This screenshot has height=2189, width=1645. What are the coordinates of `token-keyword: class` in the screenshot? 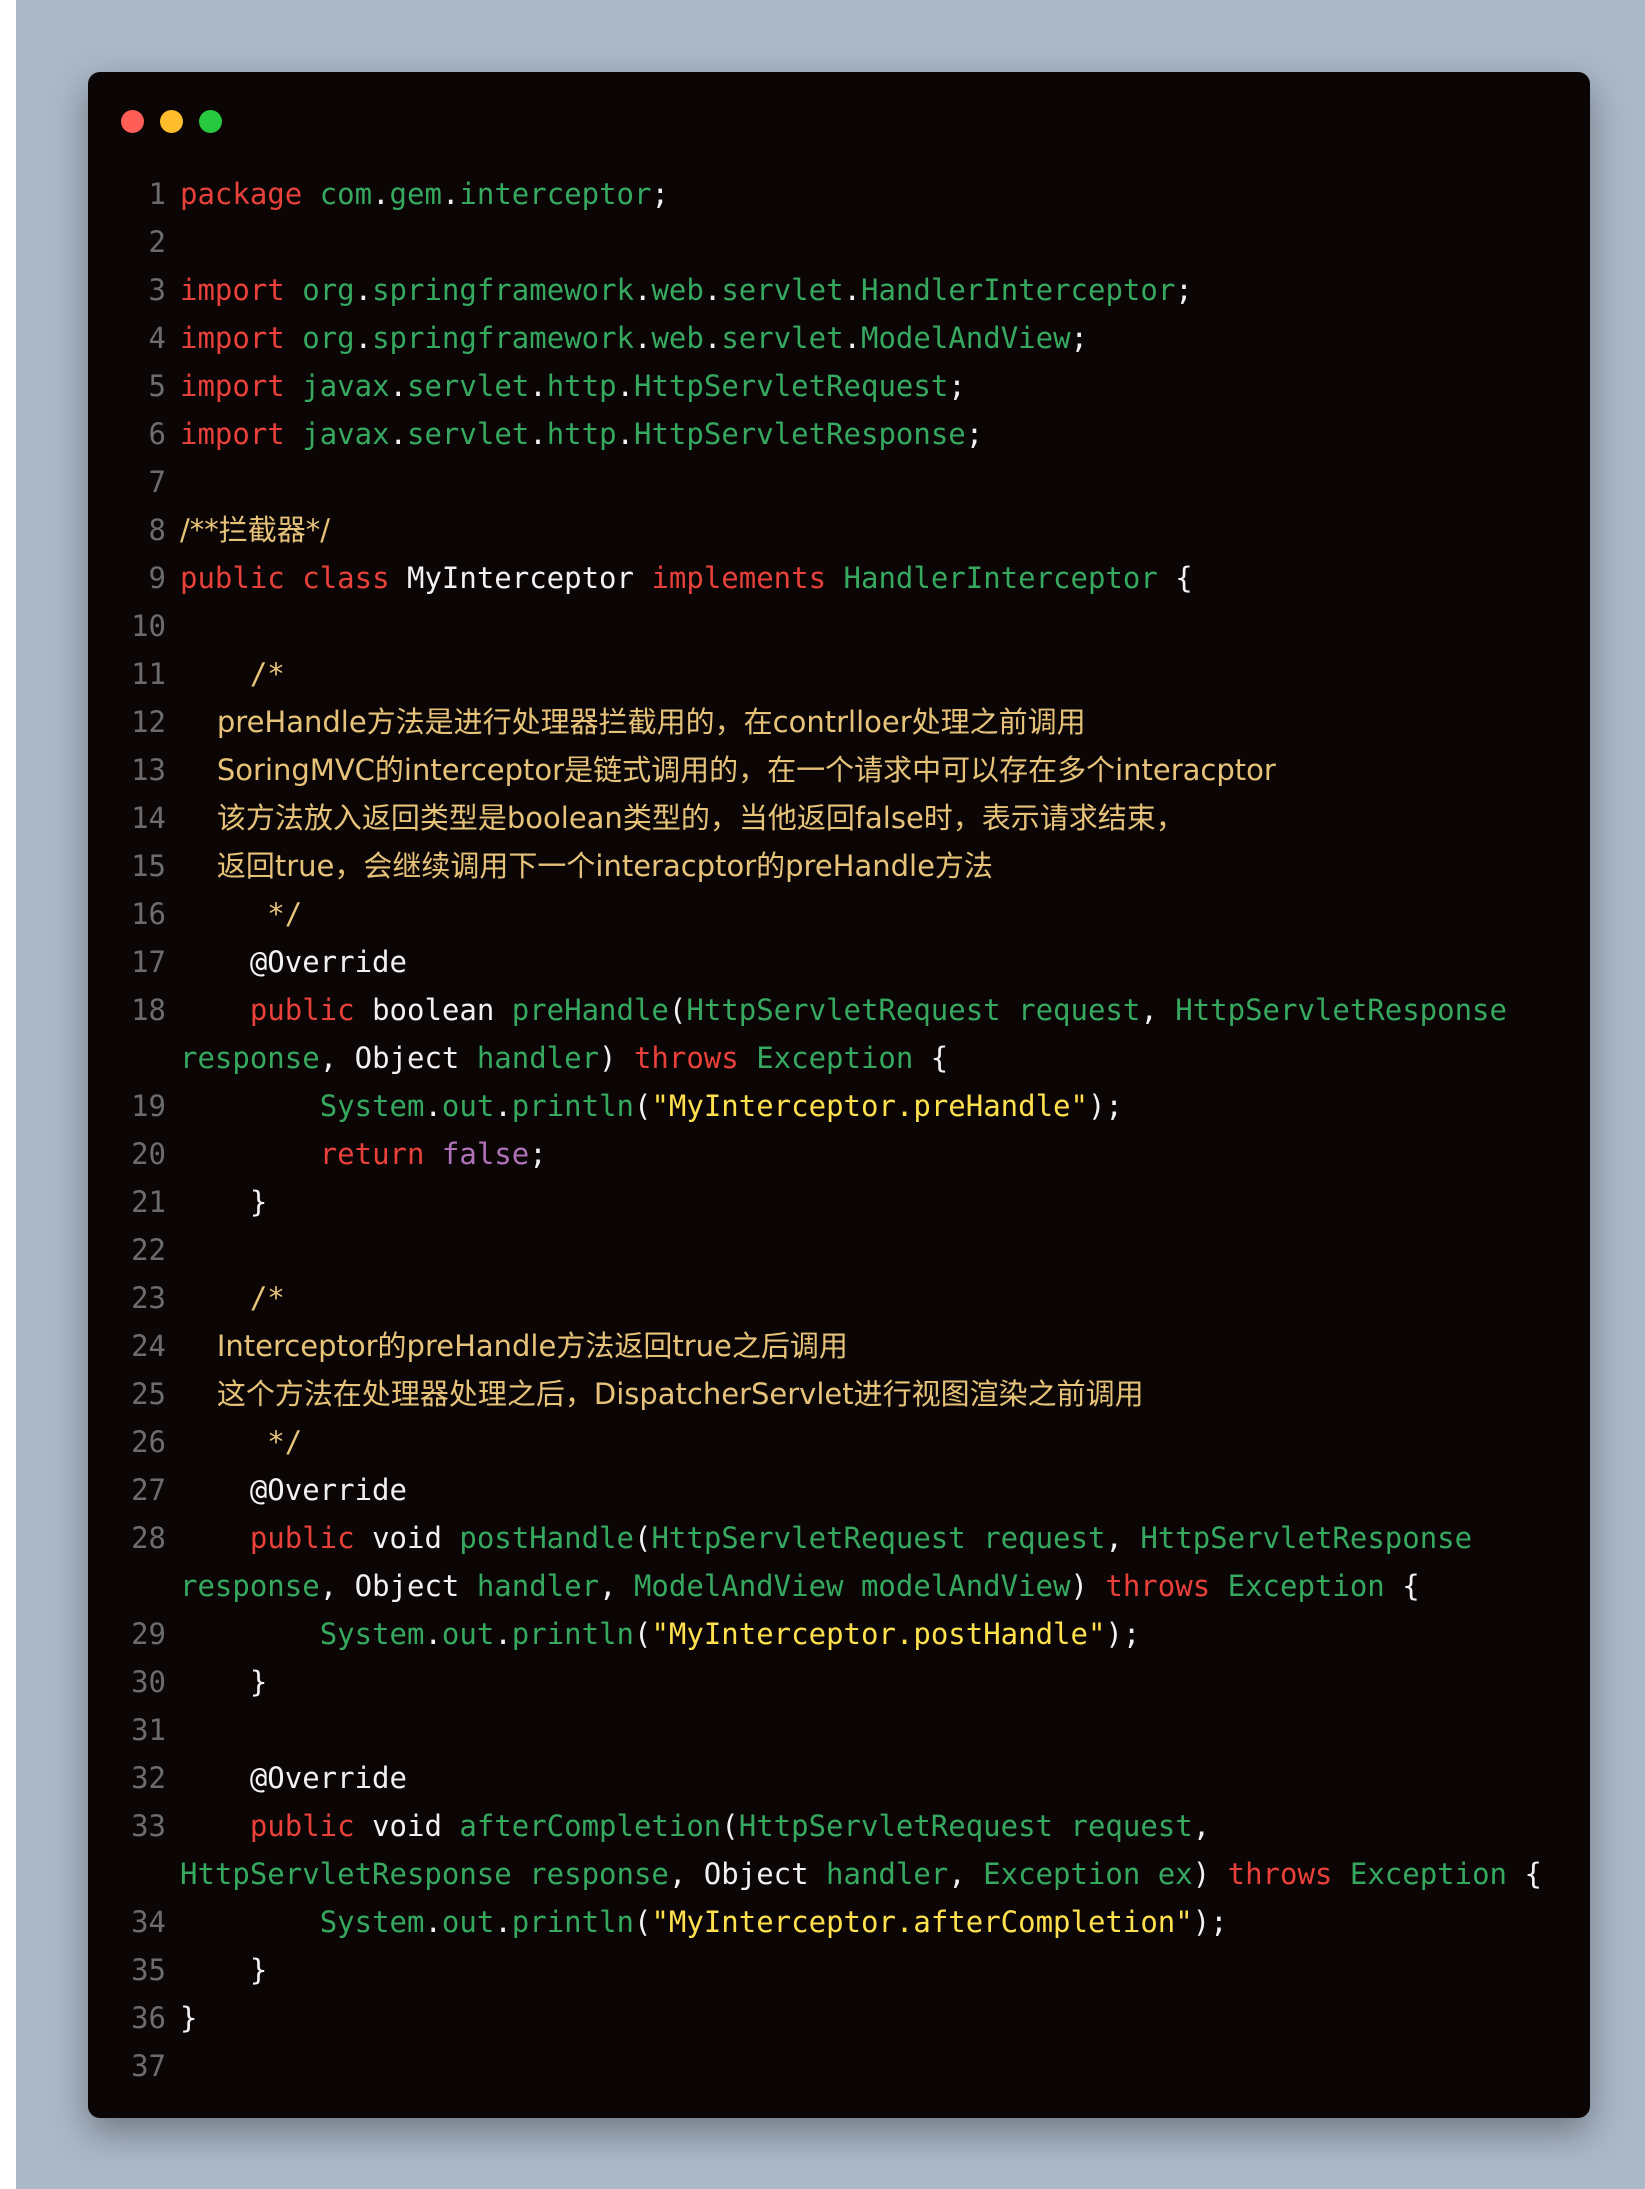 It's located at (346, 578).